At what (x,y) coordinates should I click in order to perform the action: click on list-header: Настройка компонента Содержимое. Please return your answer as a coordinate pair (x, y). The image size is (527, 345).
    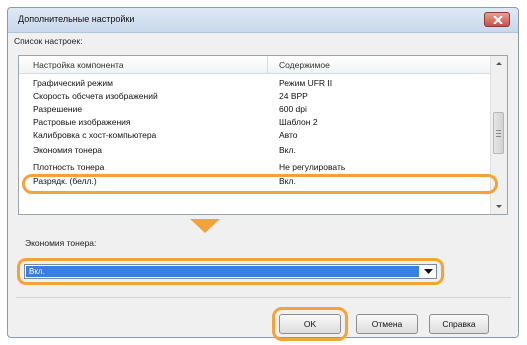
    Looking at the image, I should click on (256, 65).